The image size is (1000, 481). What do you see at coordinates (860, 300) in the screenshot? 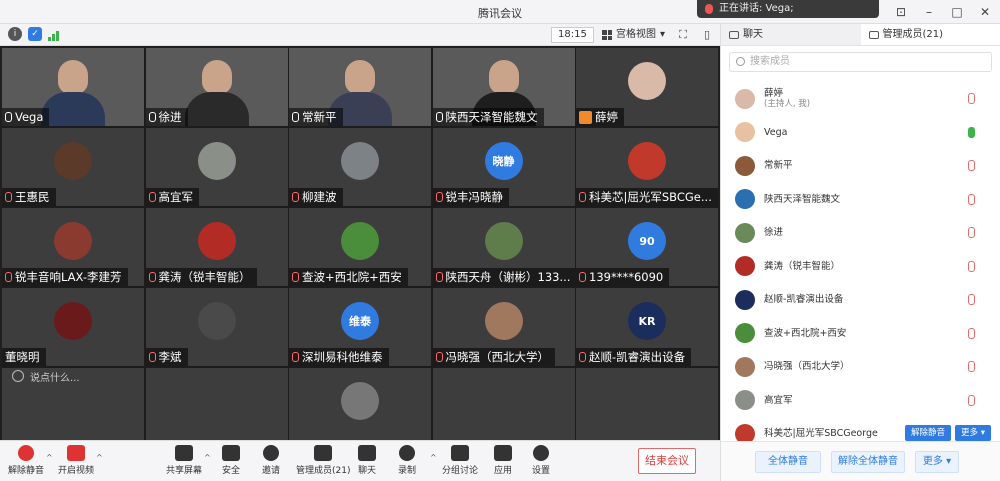
I see `member-row: 赵顺-凯睿演出设备` at bounding box center [860, 300].